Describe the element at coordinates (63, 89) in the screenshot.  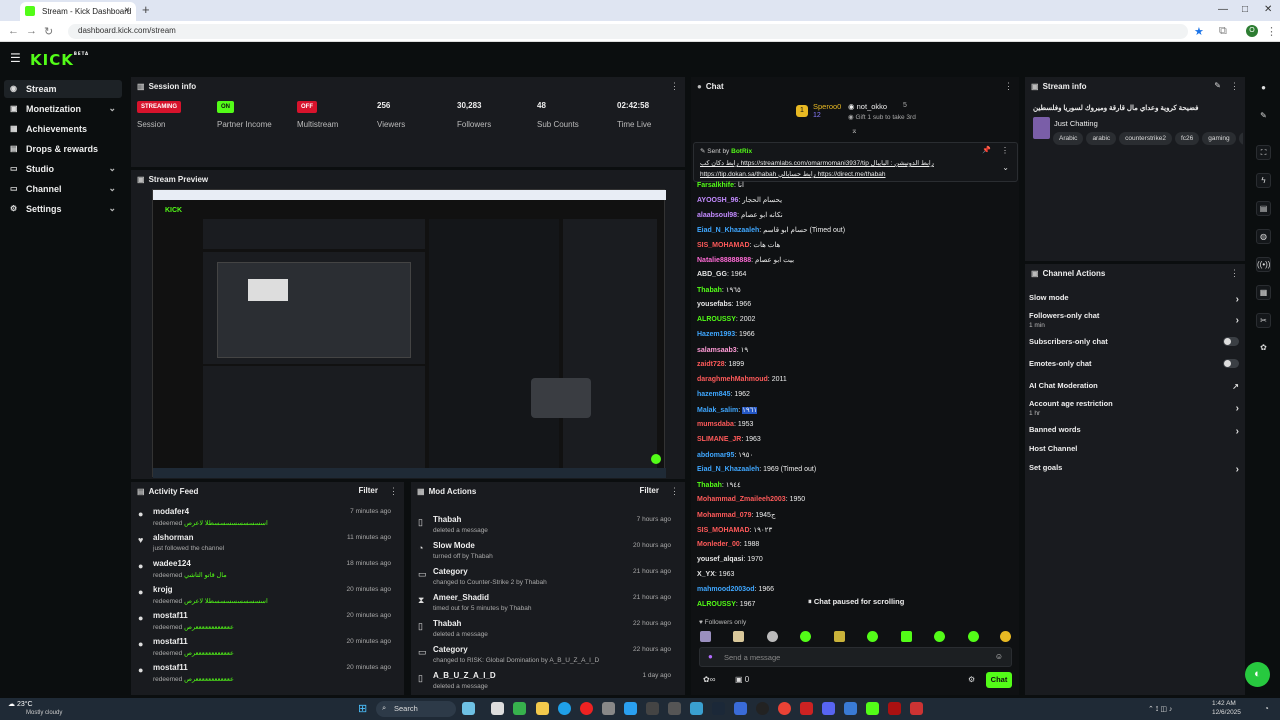
I see `sidebar-item-stream: ◉ Stream` at that location.